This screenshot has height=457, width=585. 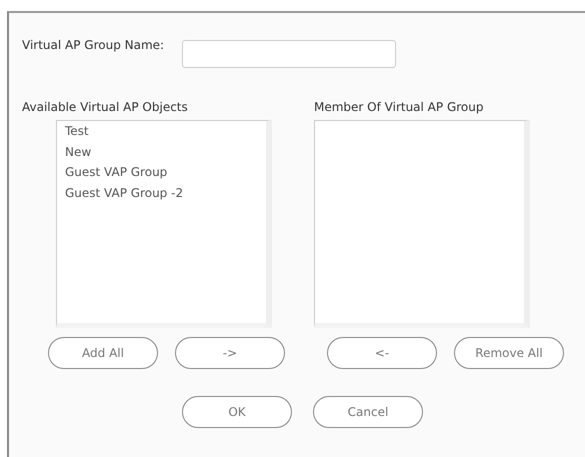 I want to click on list-heading: Available Virtual AP Objects, so click(x=105, y=107).